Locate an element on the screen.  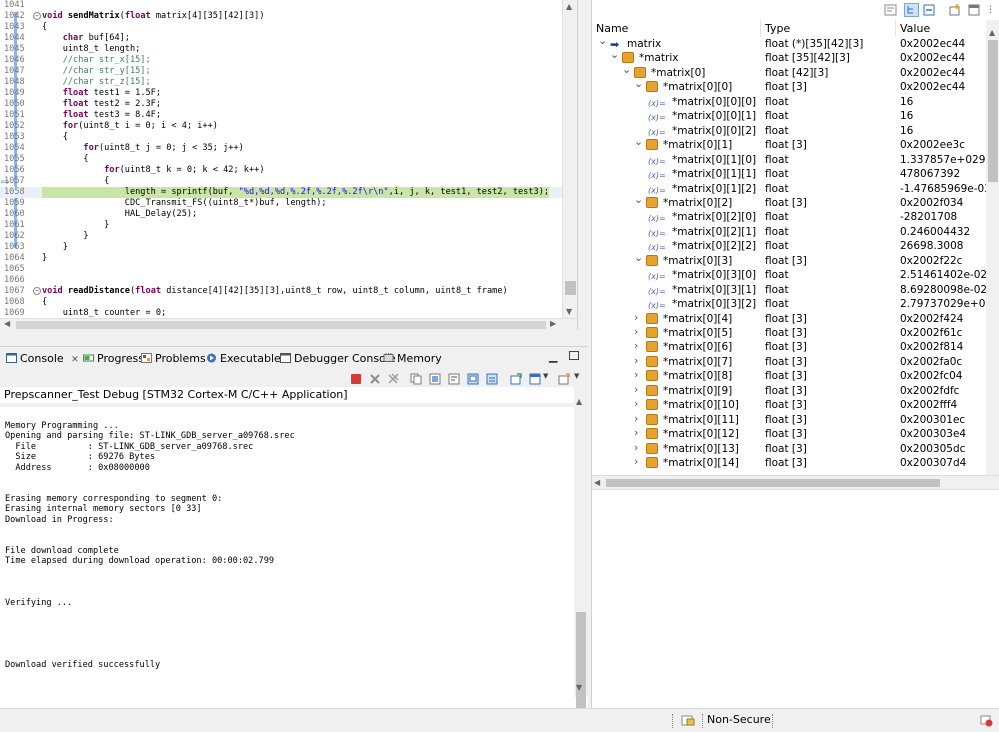
variable-value: 0x2002ee3c is located at coordinates (943, 145).